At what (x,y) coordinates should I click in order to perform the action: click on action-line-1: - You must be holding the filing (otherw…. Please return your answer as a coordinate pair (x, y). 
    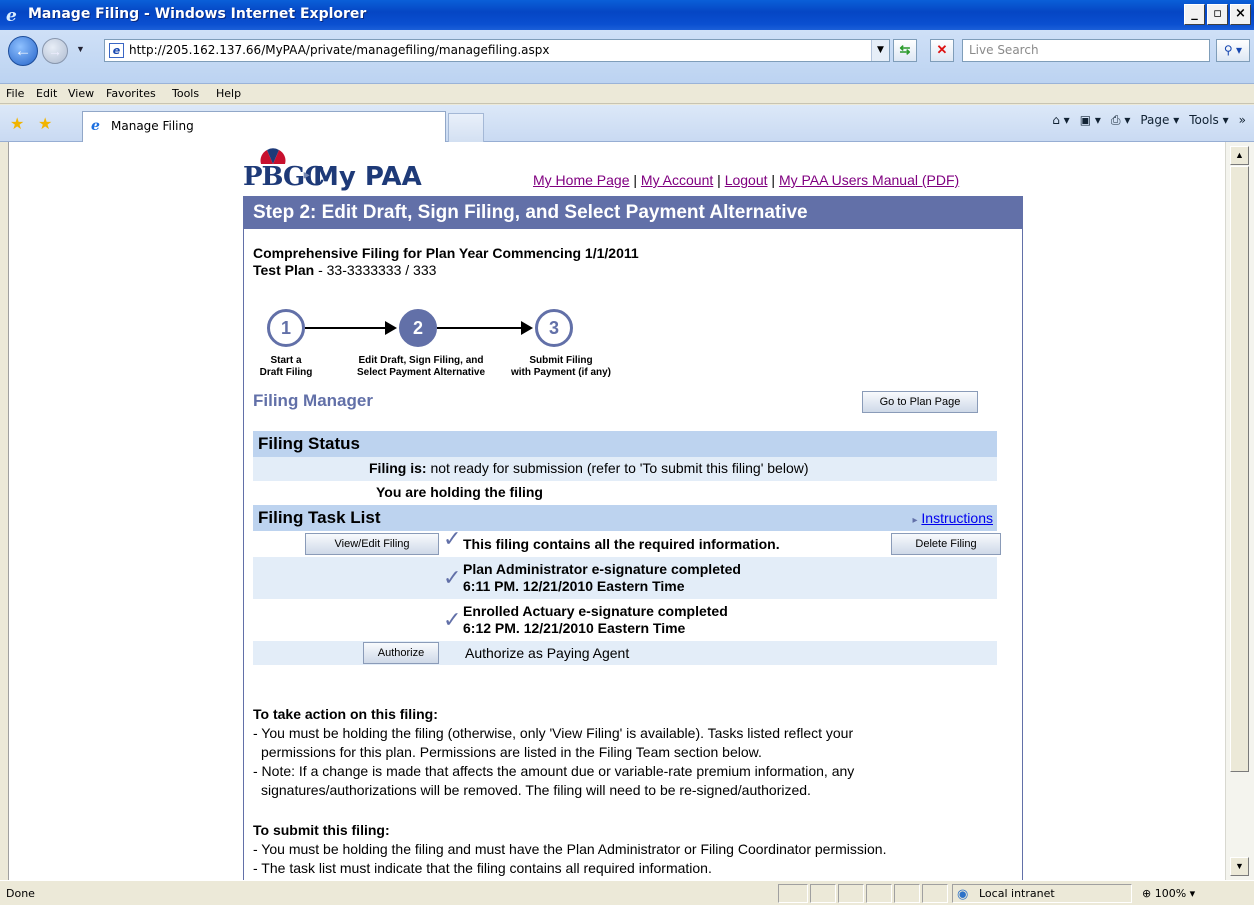
    Looking at the image, I should click on (553, 733).